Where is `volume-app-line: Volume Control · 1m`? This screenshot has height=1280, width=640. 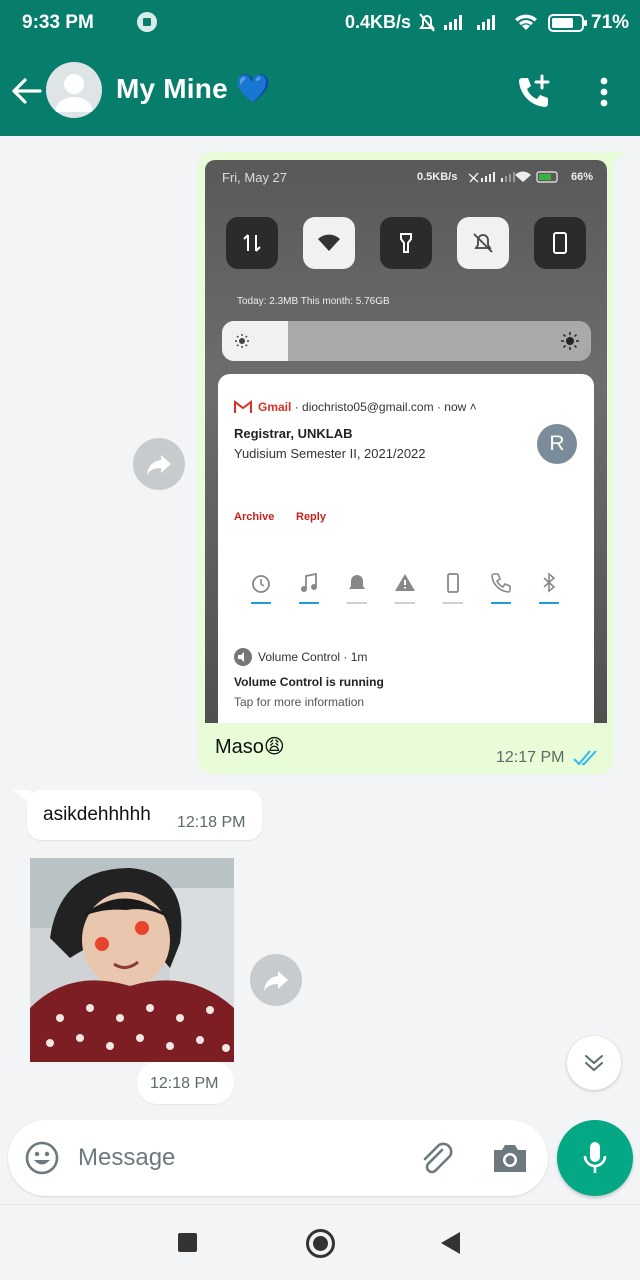 volume-app-line: Volume Control · 1m is located at coordinates (313, 657).